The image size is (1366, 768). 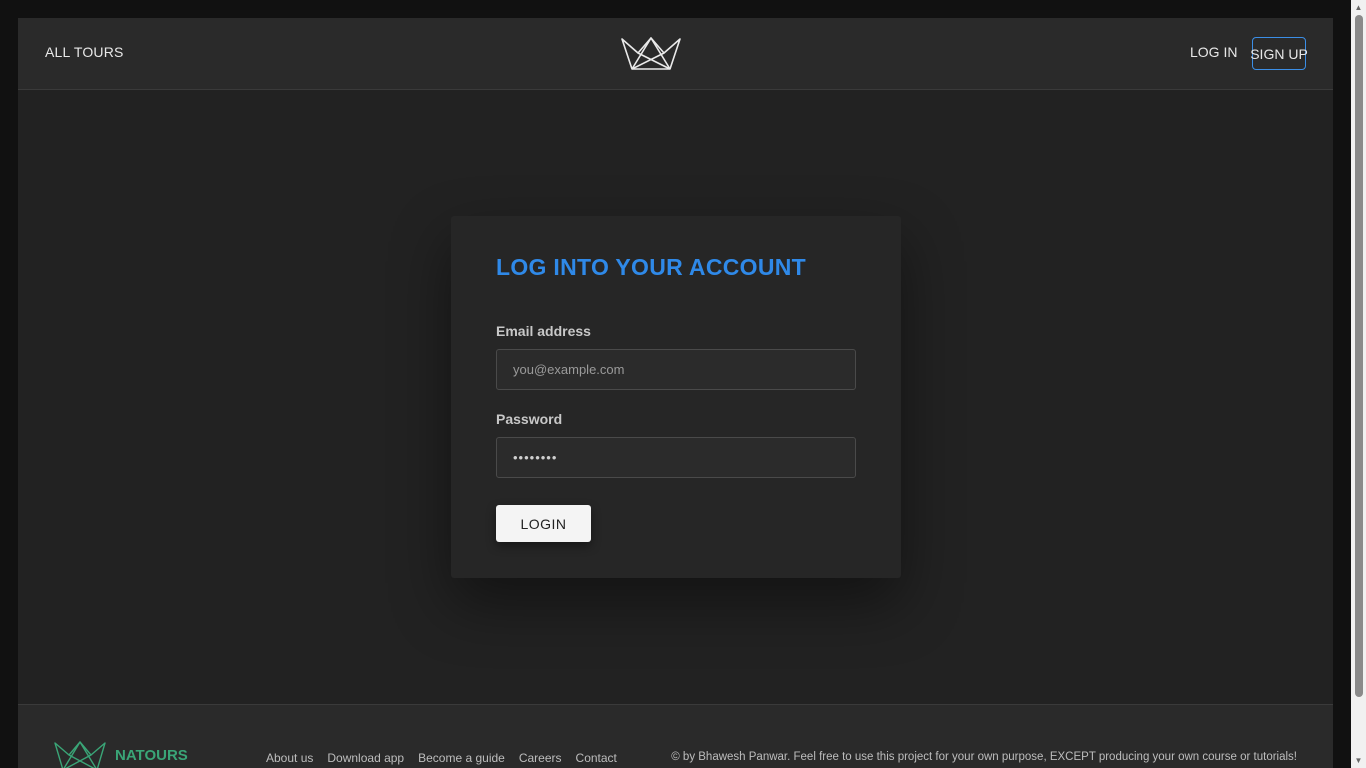 What do you see at coordinates (289, 758) in the screenshot?
I see `footer-link-about-us: About us` at bounding box center [289, 758].